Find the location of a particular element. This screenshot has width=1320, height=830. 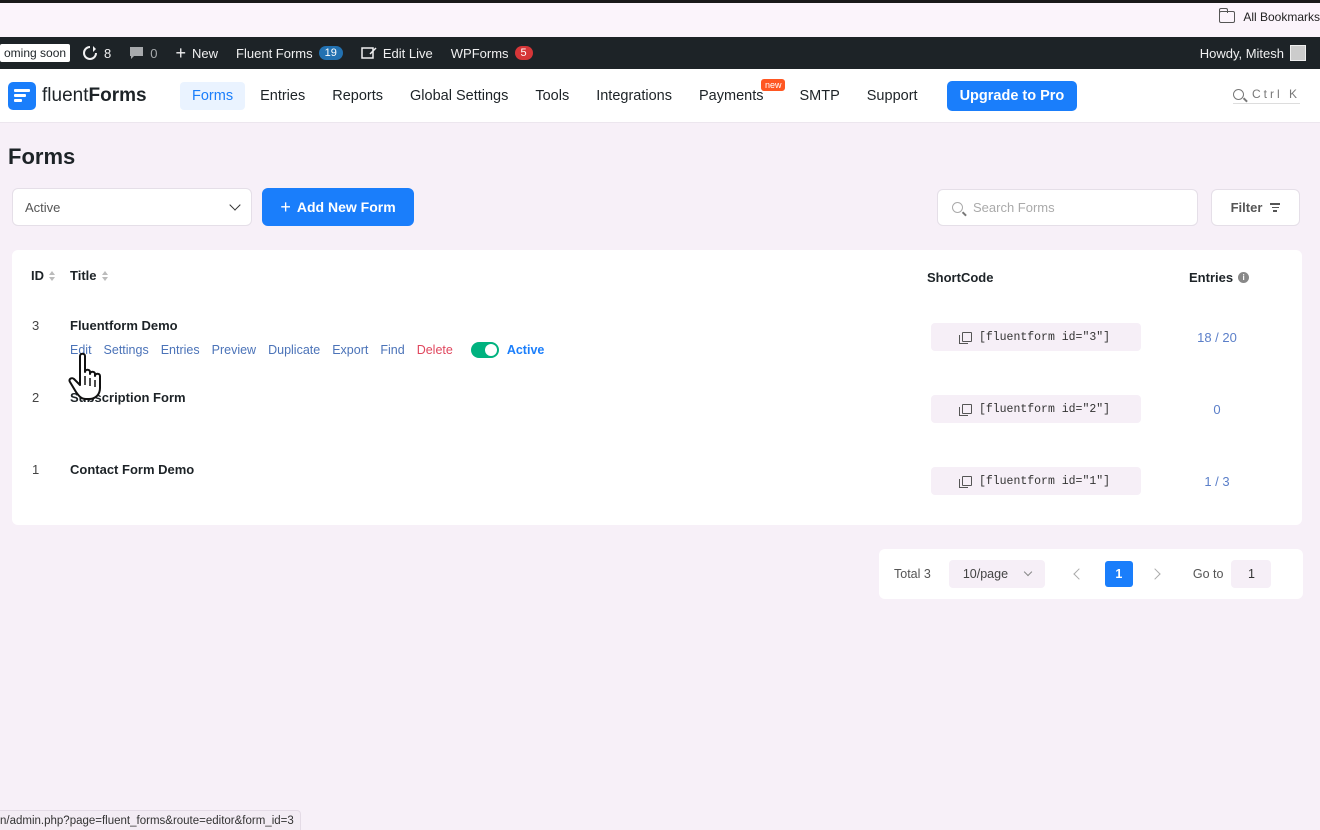

nav-tools: Tools is located at coordinates (552, 96).